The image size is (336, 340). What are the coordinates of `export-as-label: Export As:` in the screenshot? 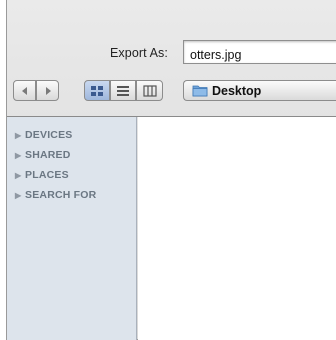 It's located at (139, 53).